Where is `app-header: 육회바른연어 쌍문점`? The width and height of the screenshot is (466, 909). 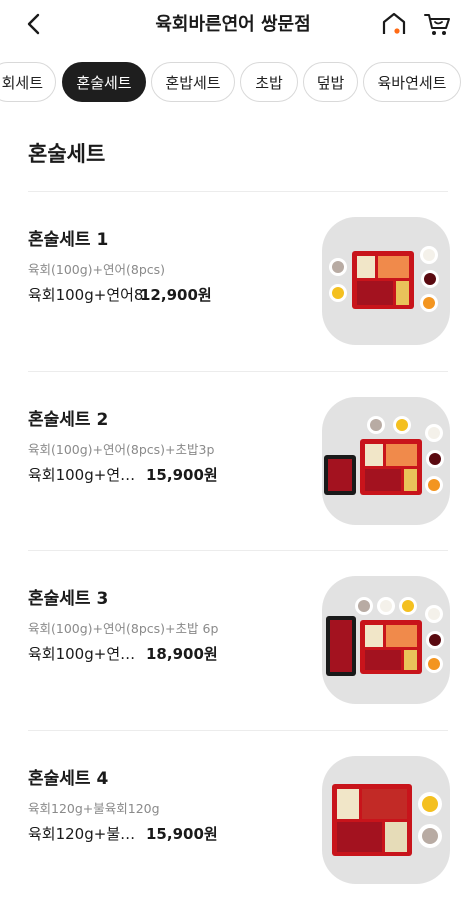
app-header: 육회바른연어 쌍문점 is located at coordinates (233, 23).